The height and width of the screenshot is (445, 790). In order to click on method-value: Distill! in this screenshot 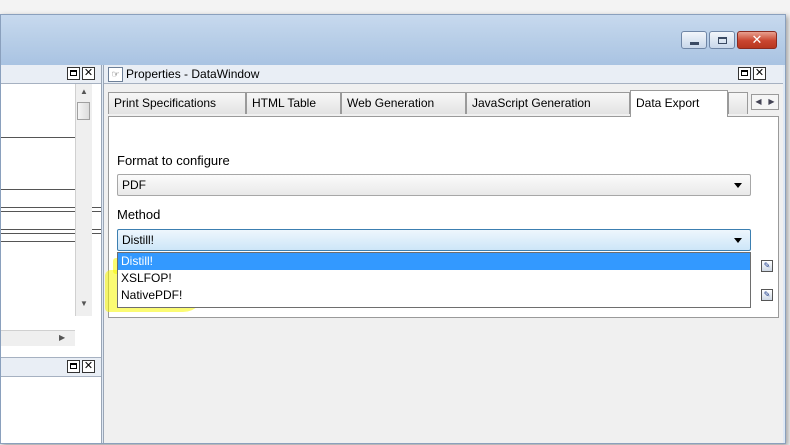, I will do `click(138, 240)`.